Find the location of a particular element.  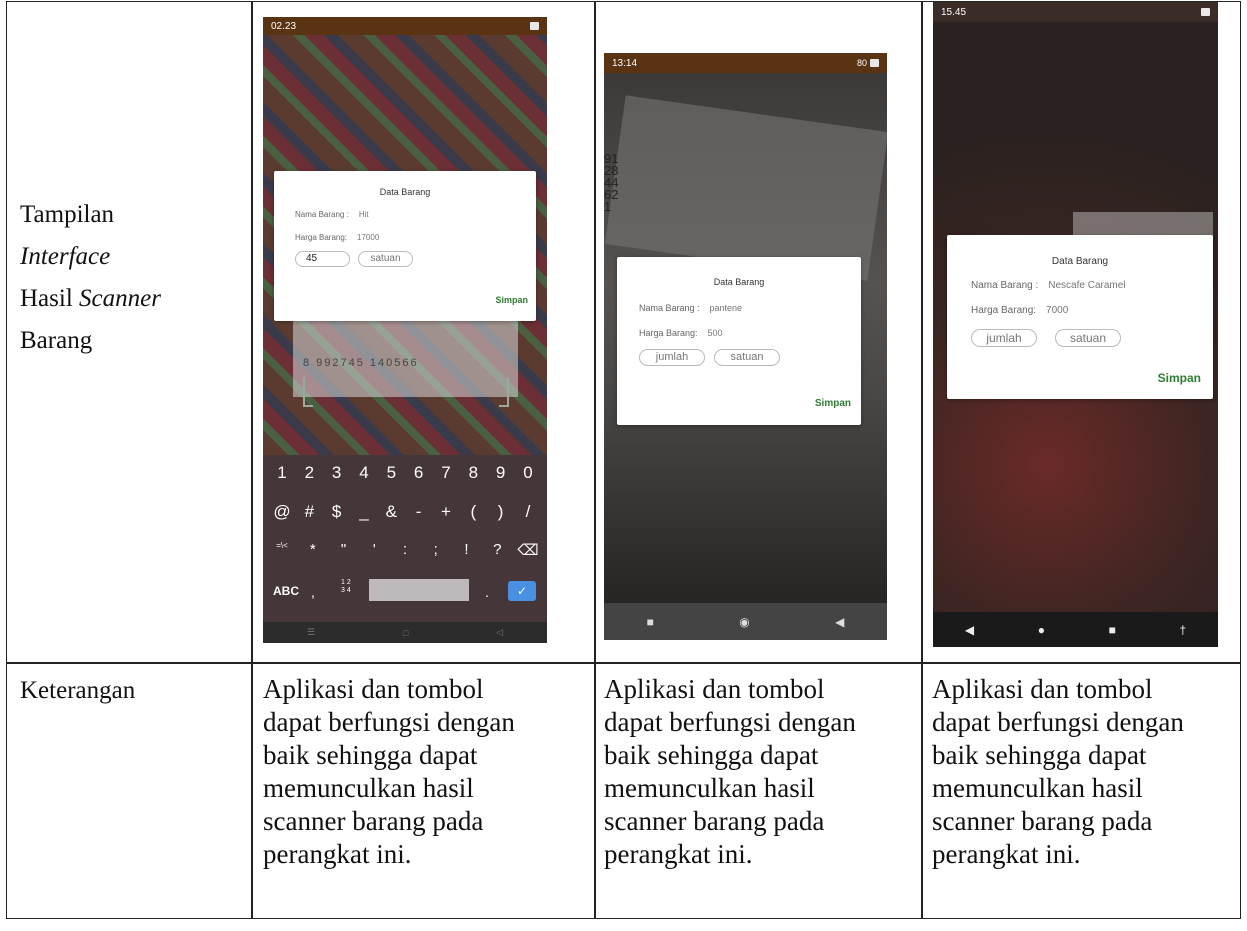

key: 1 is located at coordinates (282, 473).